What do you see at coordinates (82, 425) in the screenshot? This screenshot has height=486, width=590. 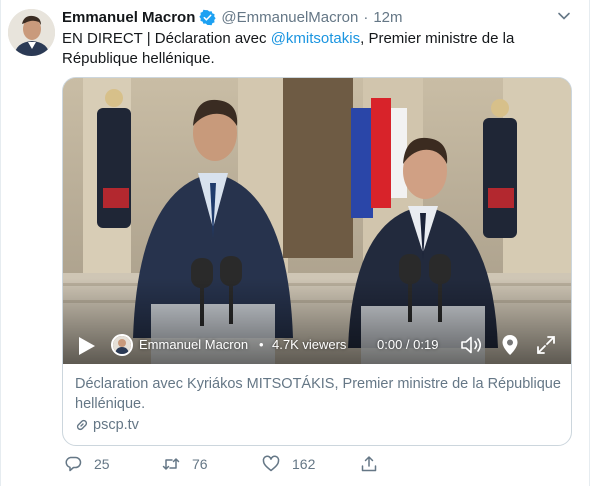 I see `link-icon` at bounding box center [82, 425].